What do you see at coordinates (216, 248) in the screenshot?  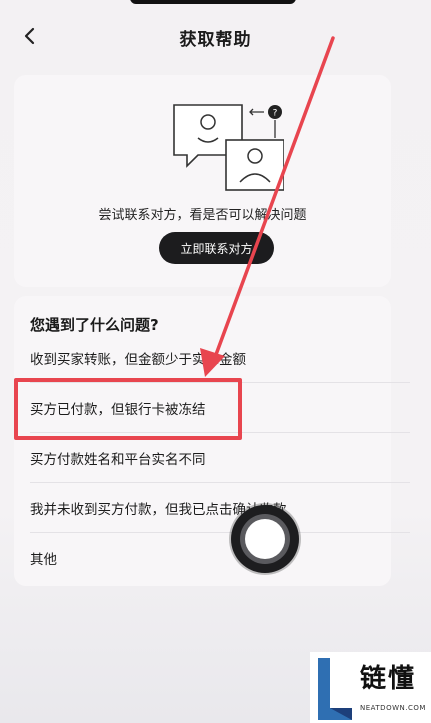 I see `contact-counterparty-button: 立即联系对方` at bounding box center [216, 248].